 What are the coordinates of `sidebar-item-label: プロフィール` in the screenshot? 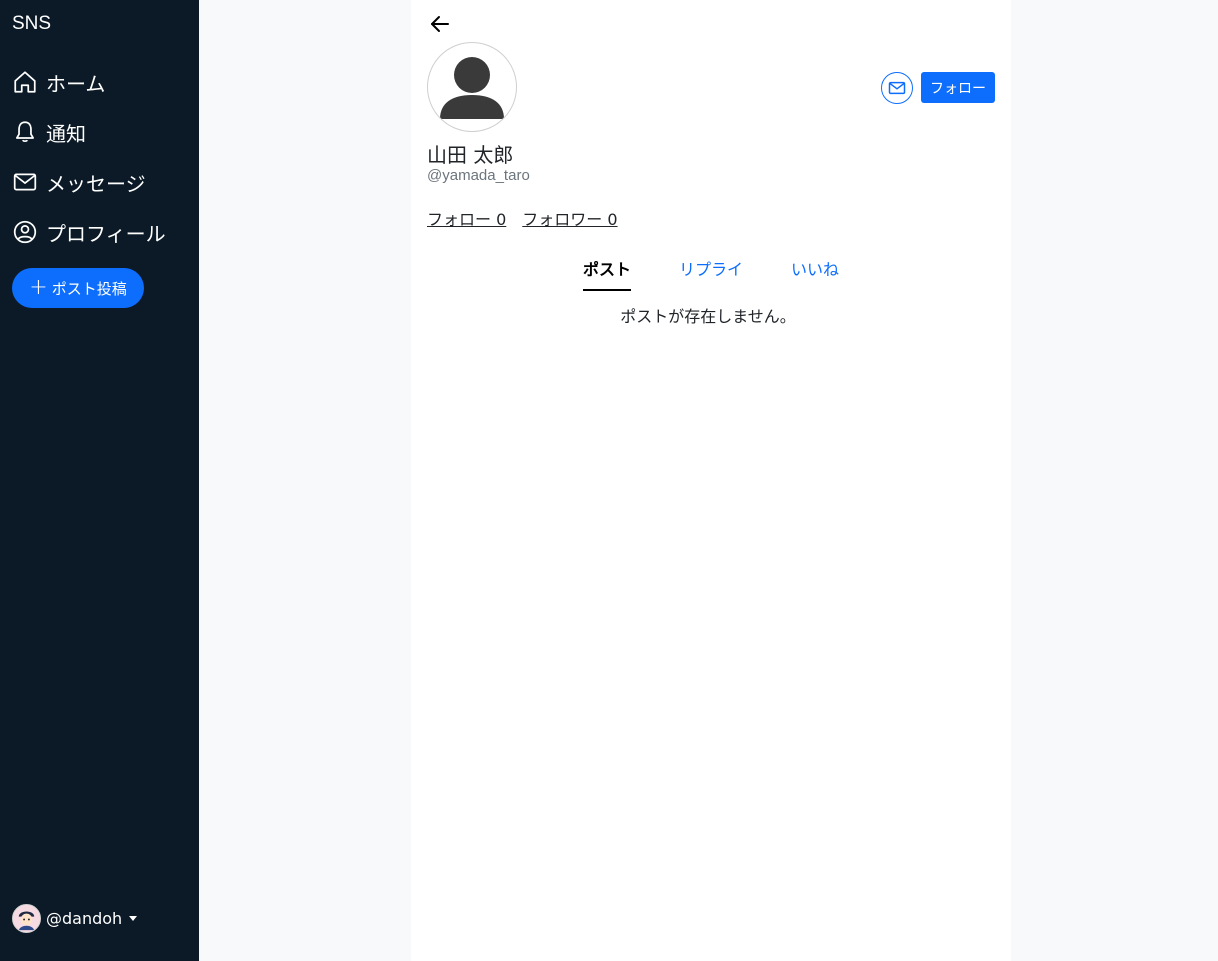 It's located at (106, 233).